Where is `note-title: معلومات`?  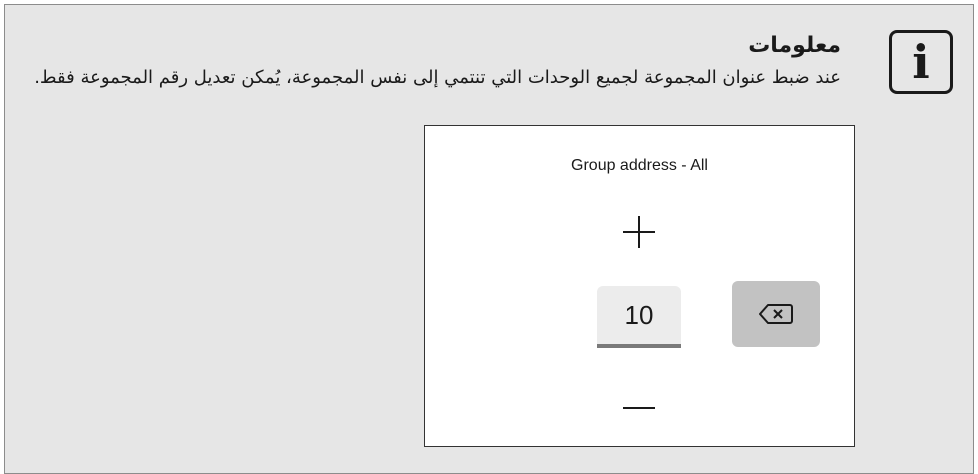
note-title: معلومات is located at coordinates (794, 45).